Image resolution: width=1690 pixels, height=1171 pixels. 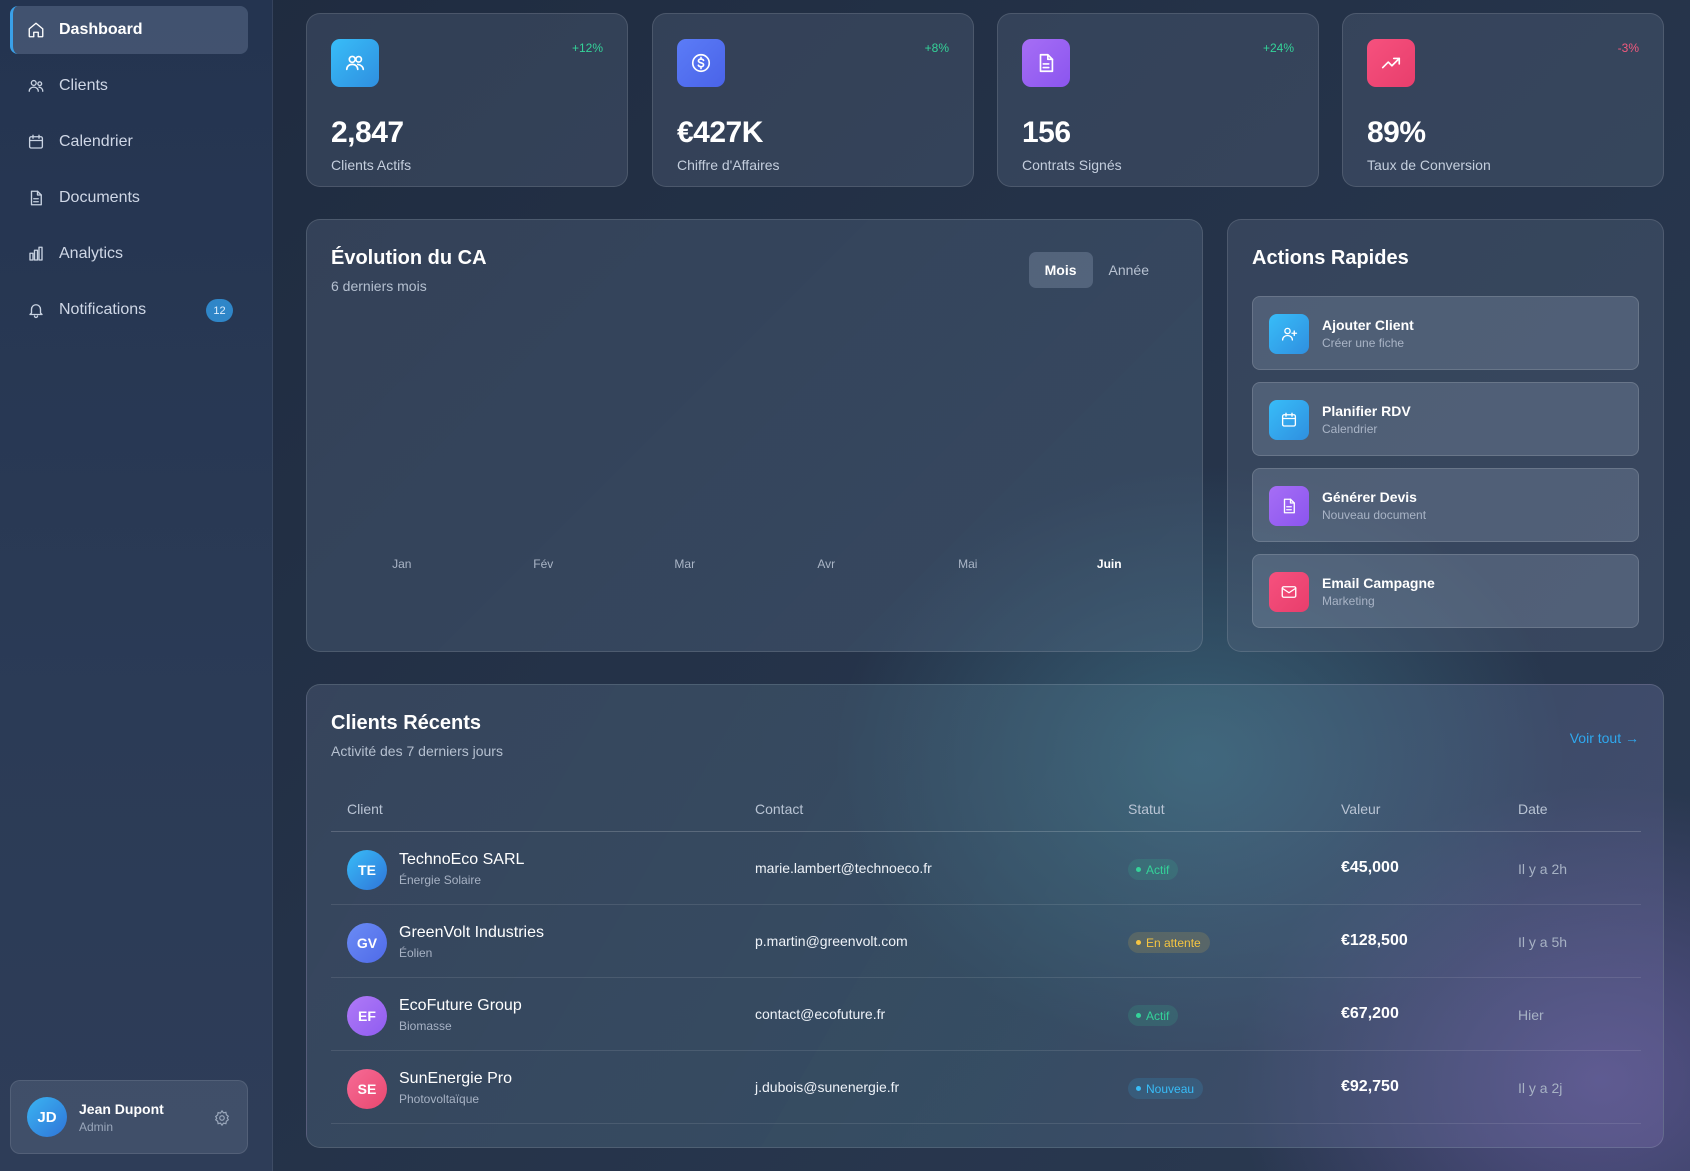 What do you see at coordinates (827, 1087) in the screenshot?
I see `client-email: j.dubois@sunenergie.fr` at bounding box center [827, 1087].